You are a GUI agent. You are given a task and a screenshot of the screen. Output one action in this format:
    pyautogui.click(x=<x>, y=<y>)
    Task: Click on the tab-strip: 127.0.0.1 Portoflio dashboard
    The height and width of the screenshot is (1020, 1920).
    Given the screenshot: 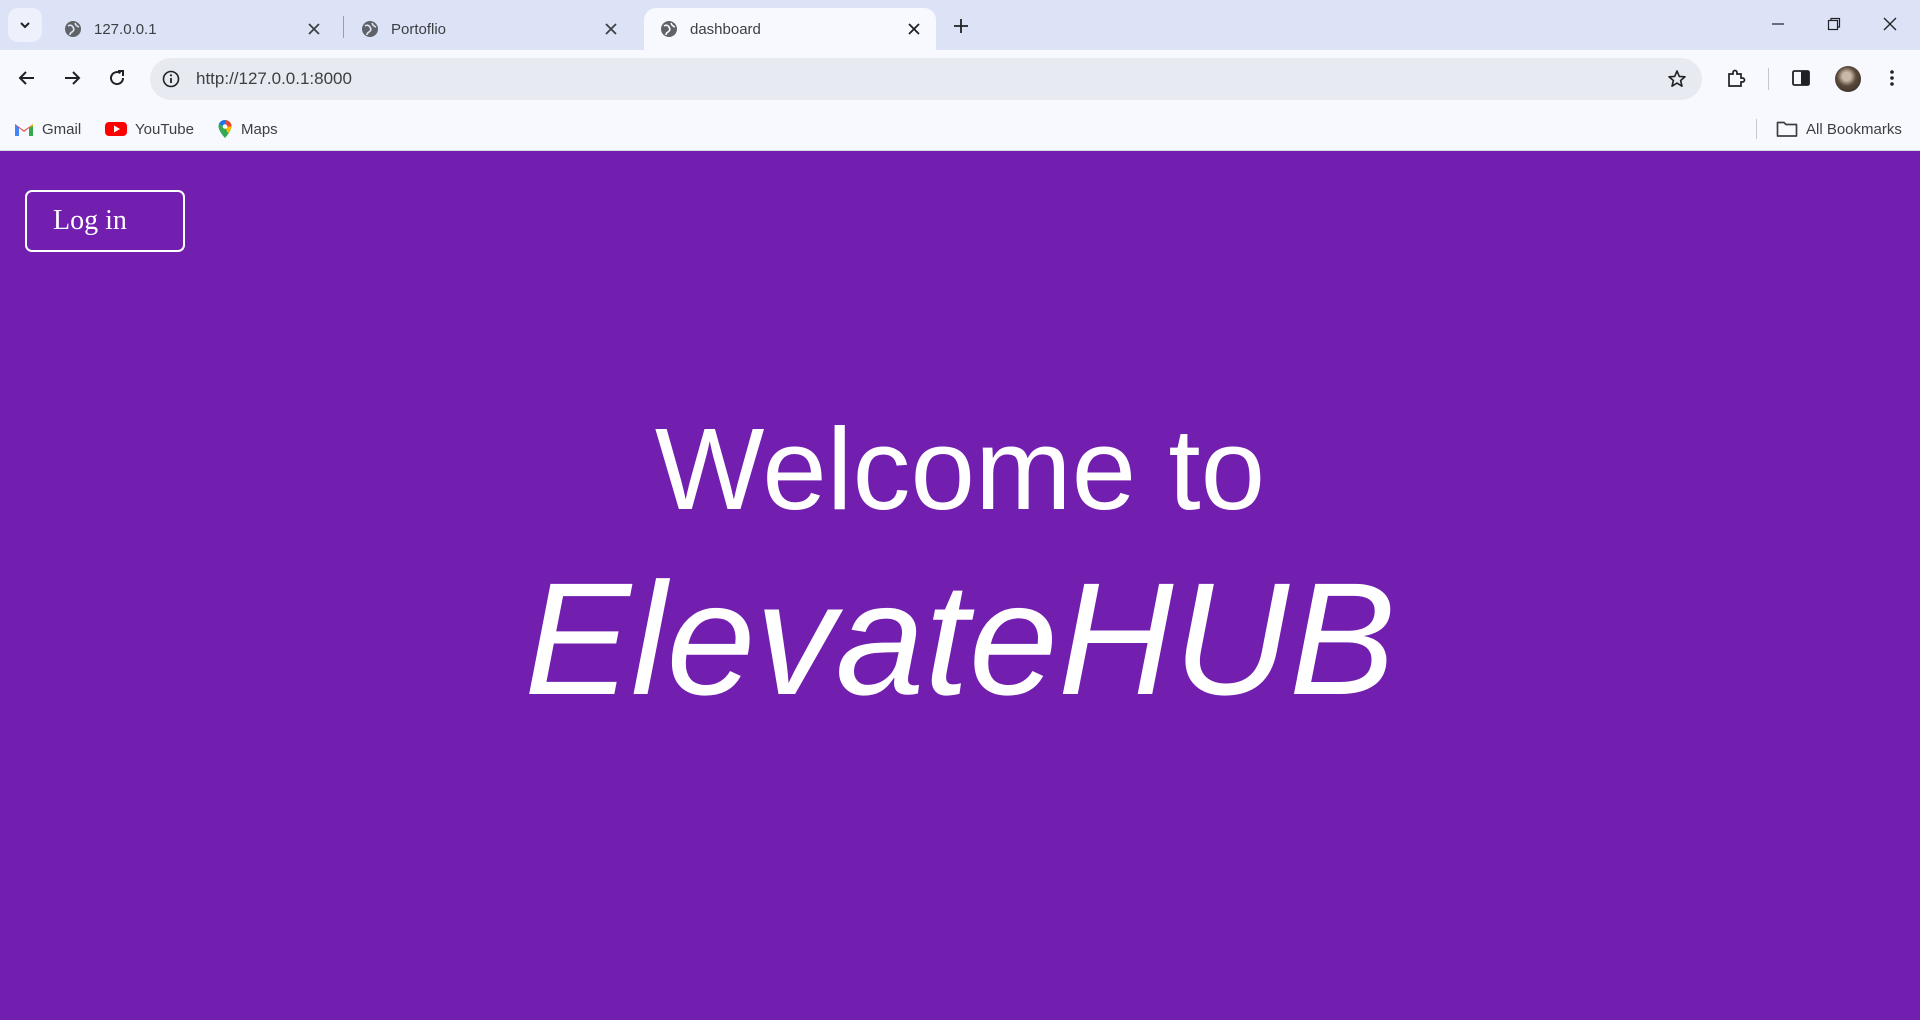 What is the action you would take?
    pyautogui.click(x=960, y=25)
    